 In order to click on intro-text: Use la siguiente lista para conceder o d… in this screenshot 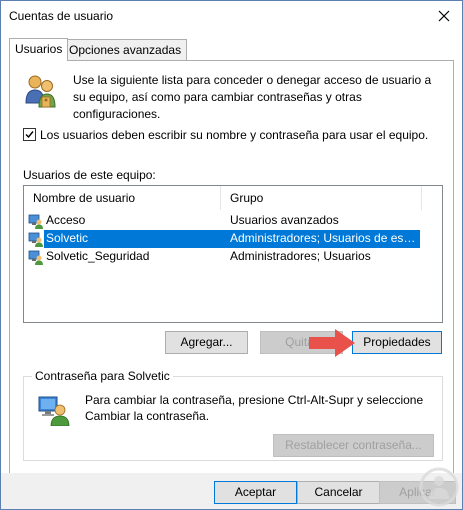, I will do `click(252, 97)`.